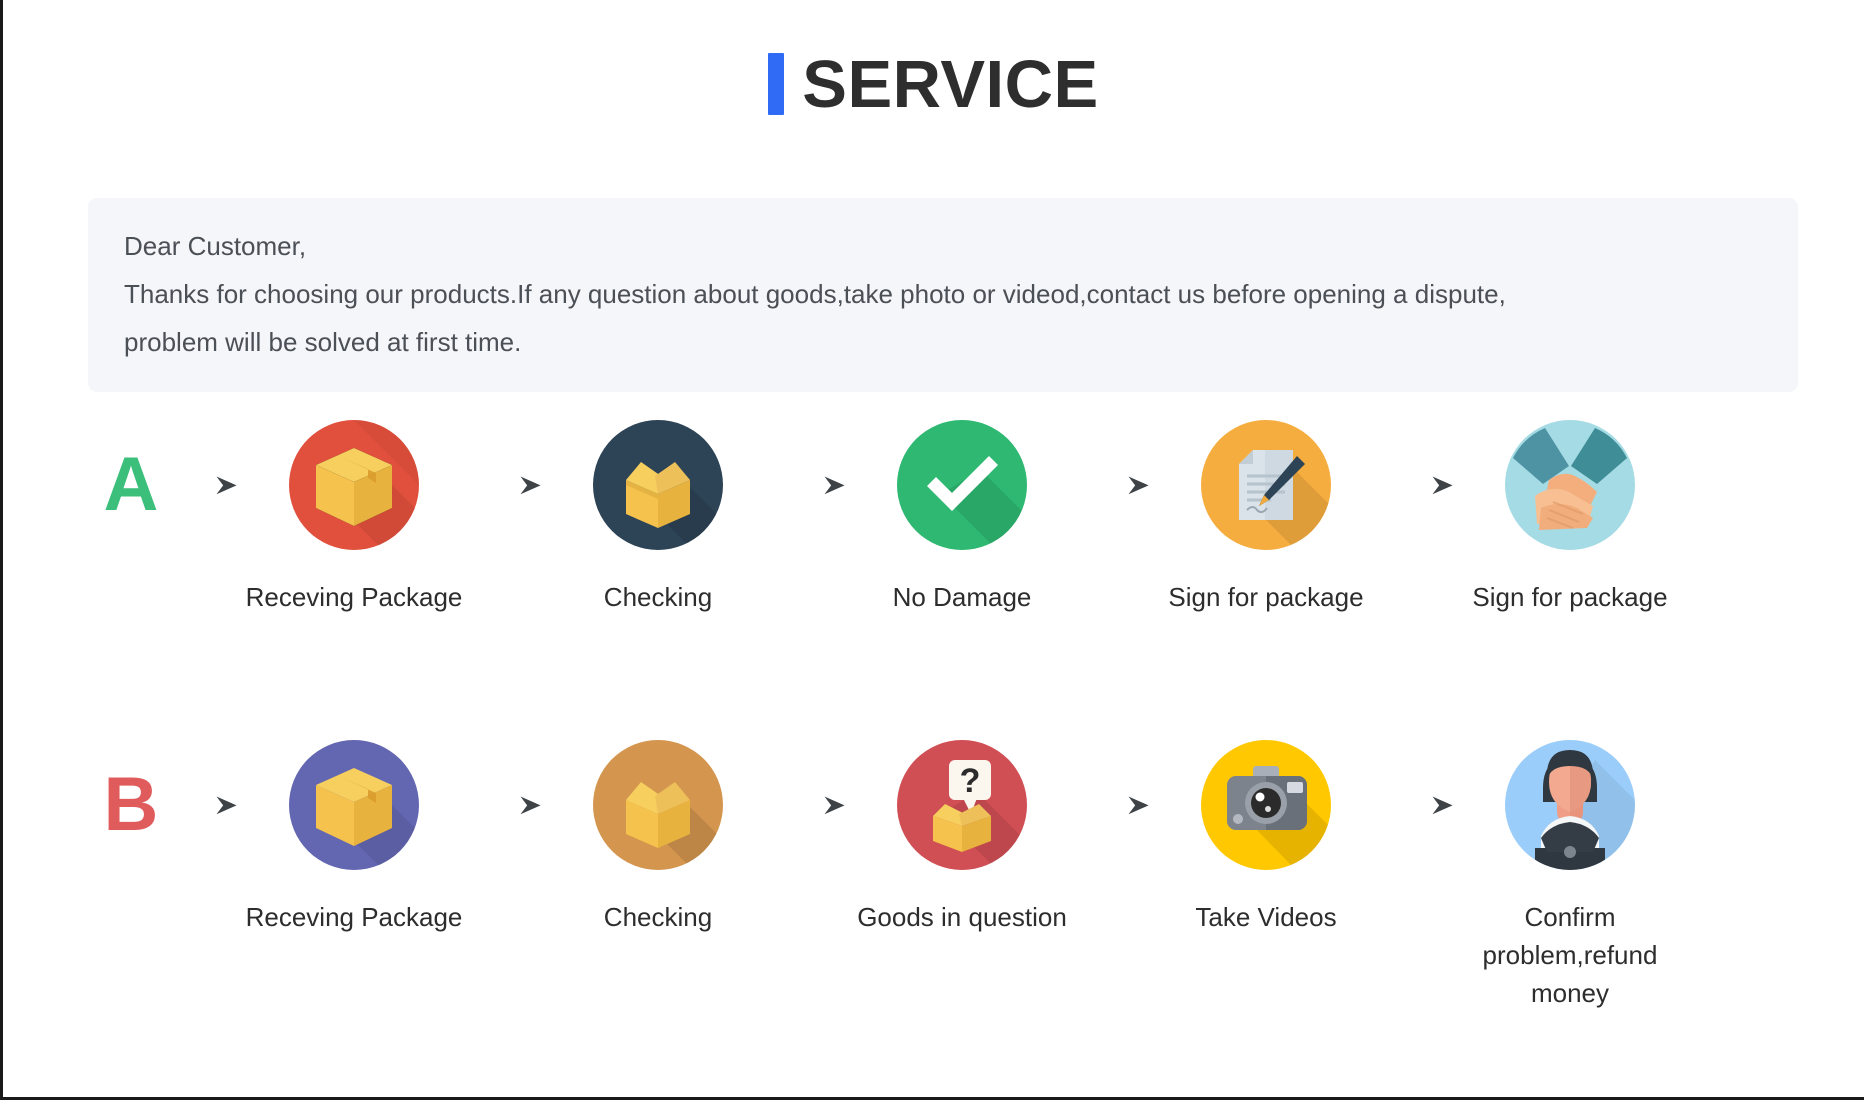  I want to click on document-pen-icon, so click(1266, 485).